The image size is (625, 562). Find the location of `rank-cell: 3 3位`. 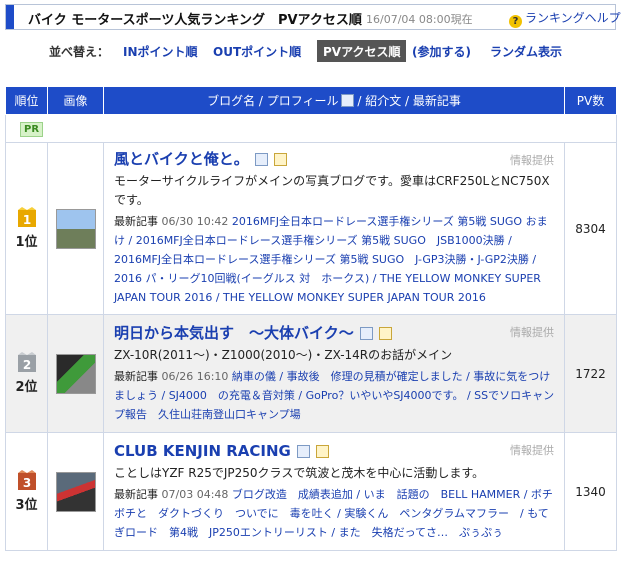

rank-cell: 3 3位 is located at coordinates (26, 491).